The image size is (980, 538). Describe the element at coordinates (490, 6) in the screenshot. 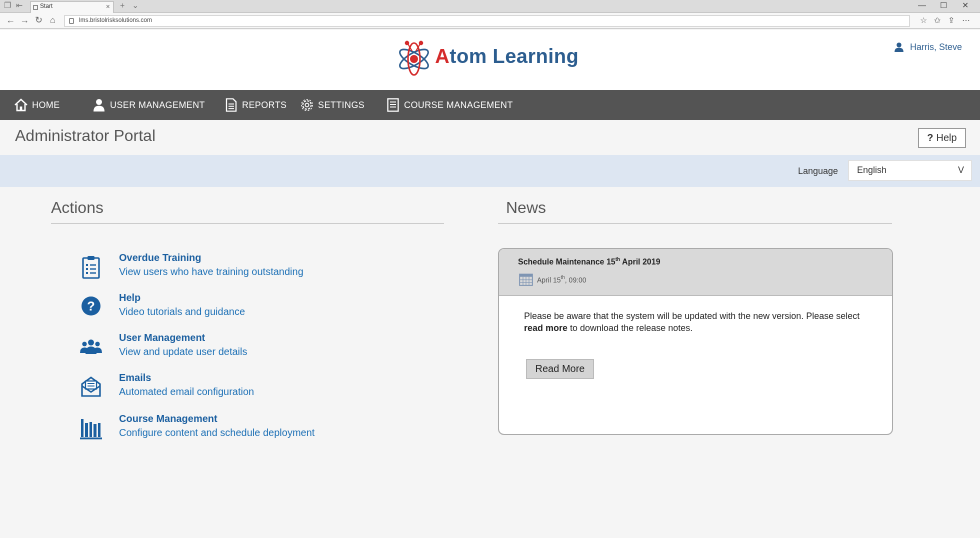

I see `browser-tab-bar: ❐ ⇤ Start × + ⌄ — ☐ ✕` at that location.